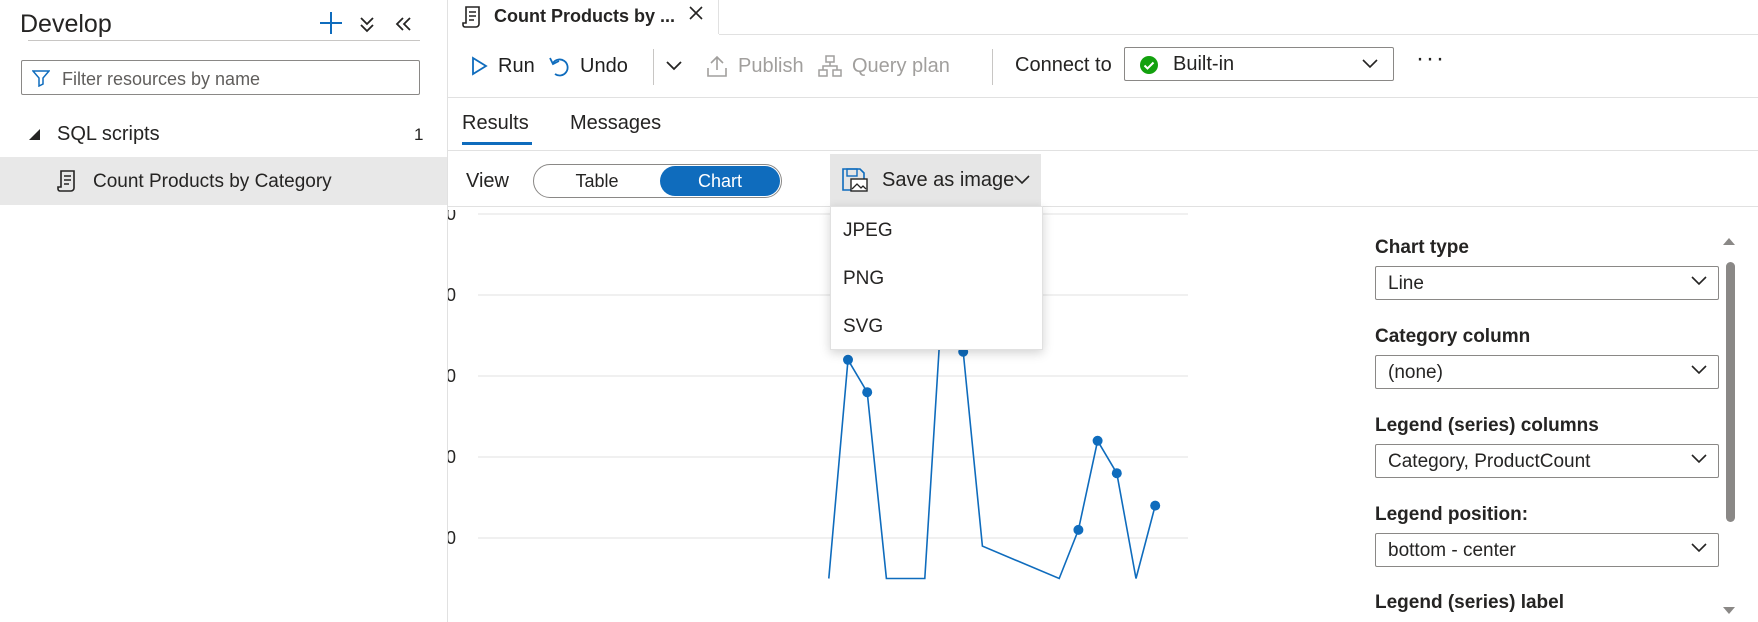 The image size is (1758, 622). Describe the element at coordinates (452, 538) in the screenshot. I see `y-tick-label: 10` at that location.